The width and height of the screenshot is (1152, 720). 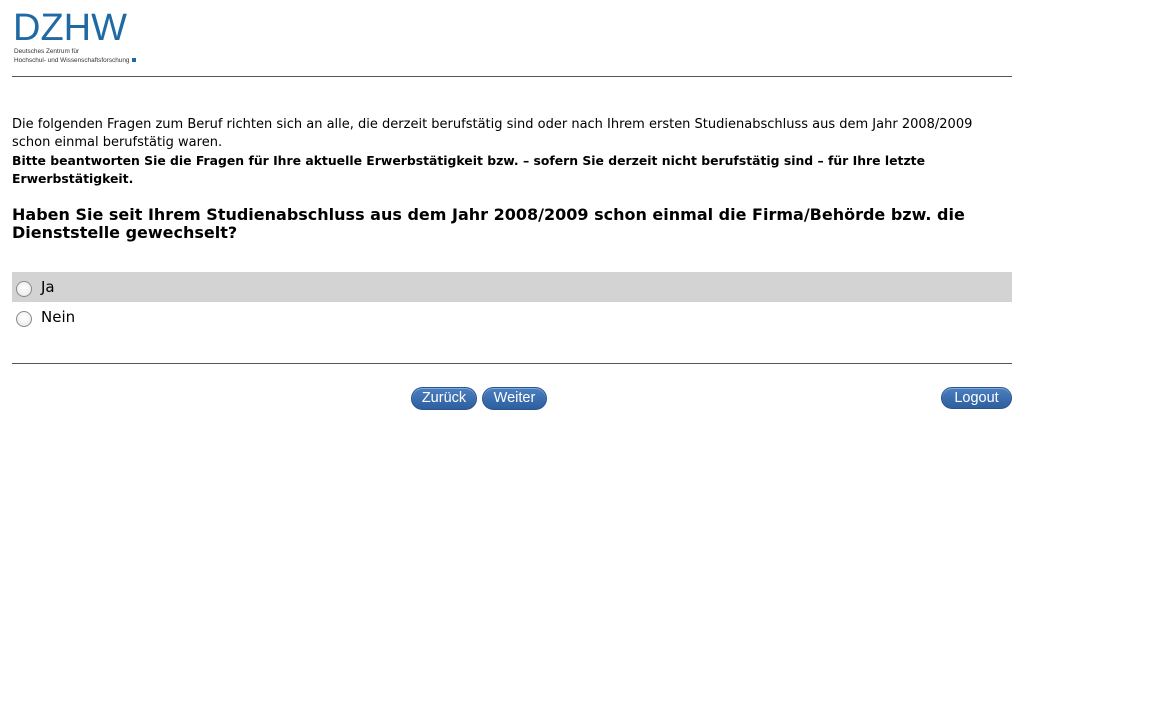 I want to click on logout-button: Logout, so click(x=976, y=398).